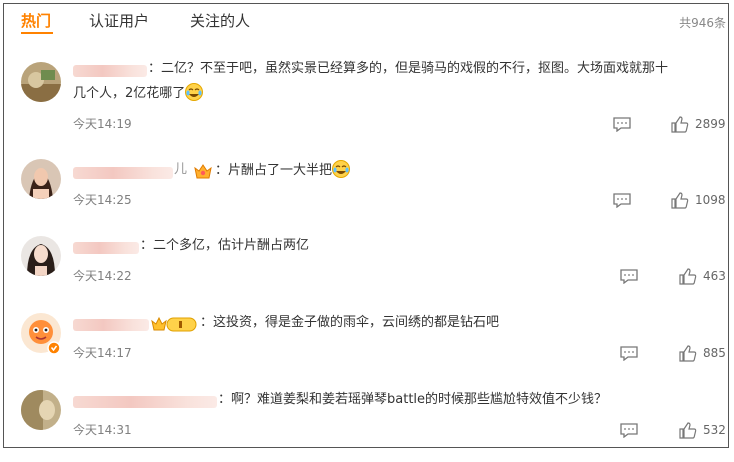  Describe the element at coordinates (220, 20) in the screenshot. I see `tab-following: 关注的人` at that location.